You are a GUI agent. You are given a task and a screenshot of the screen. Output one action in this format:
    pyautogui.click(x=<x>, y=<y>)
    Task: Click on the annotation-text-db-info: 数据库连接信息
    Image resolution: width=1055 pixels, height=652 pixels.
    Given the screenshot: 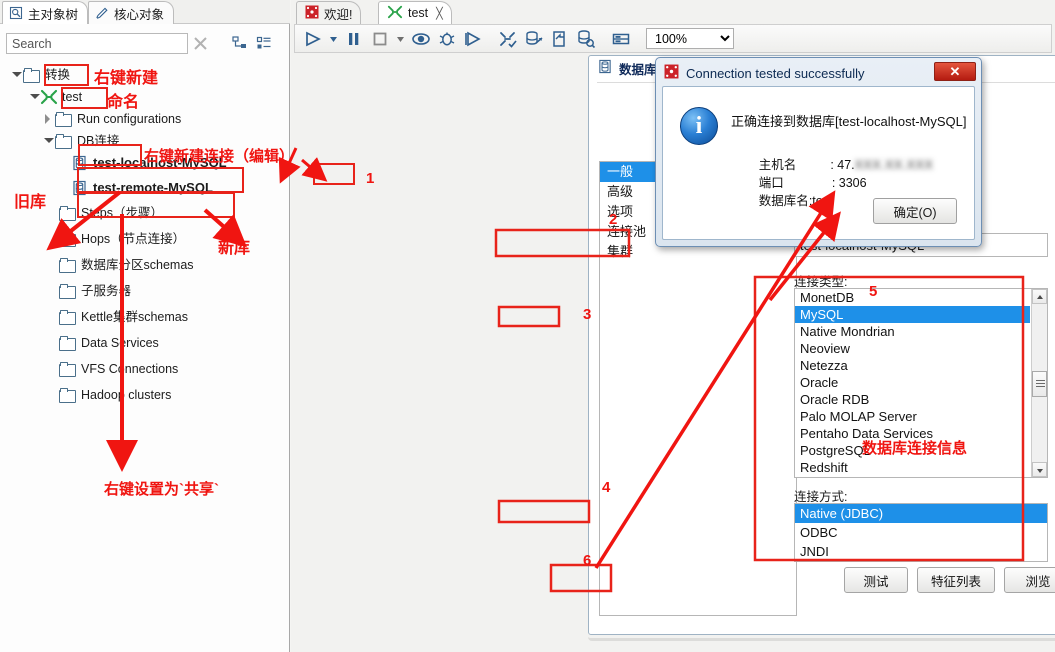 What is the action you would take?
    pyautogui.click(x=915, y=448)
    